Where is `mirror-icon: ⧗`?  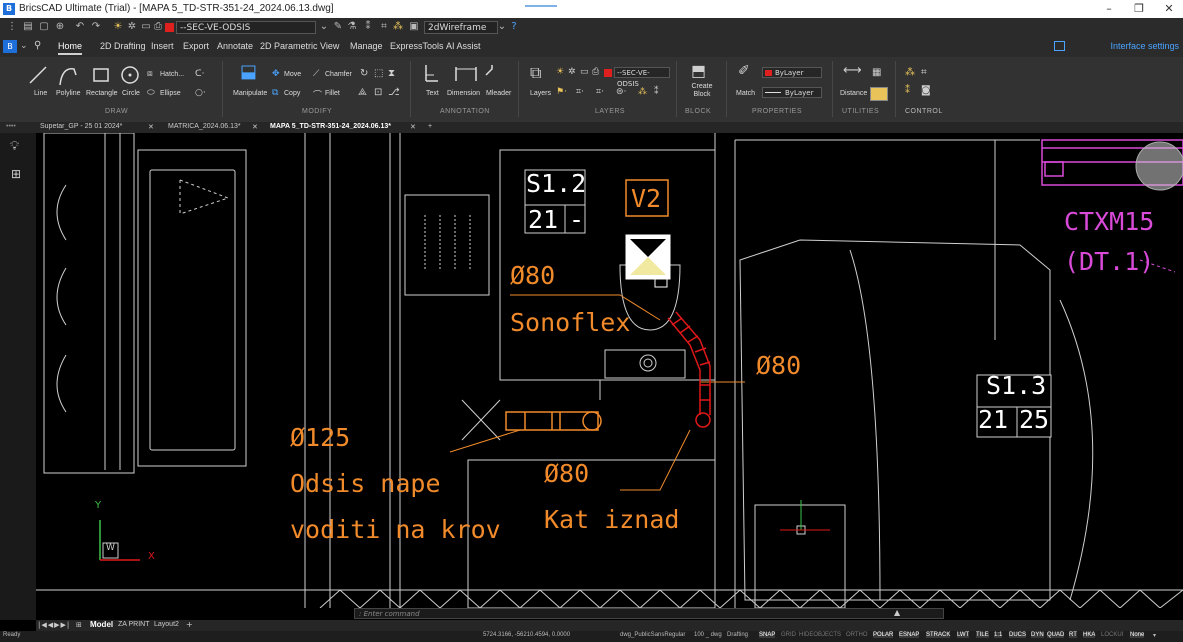 mirror-icon: ⧗ is located at coordinates (391, 73).